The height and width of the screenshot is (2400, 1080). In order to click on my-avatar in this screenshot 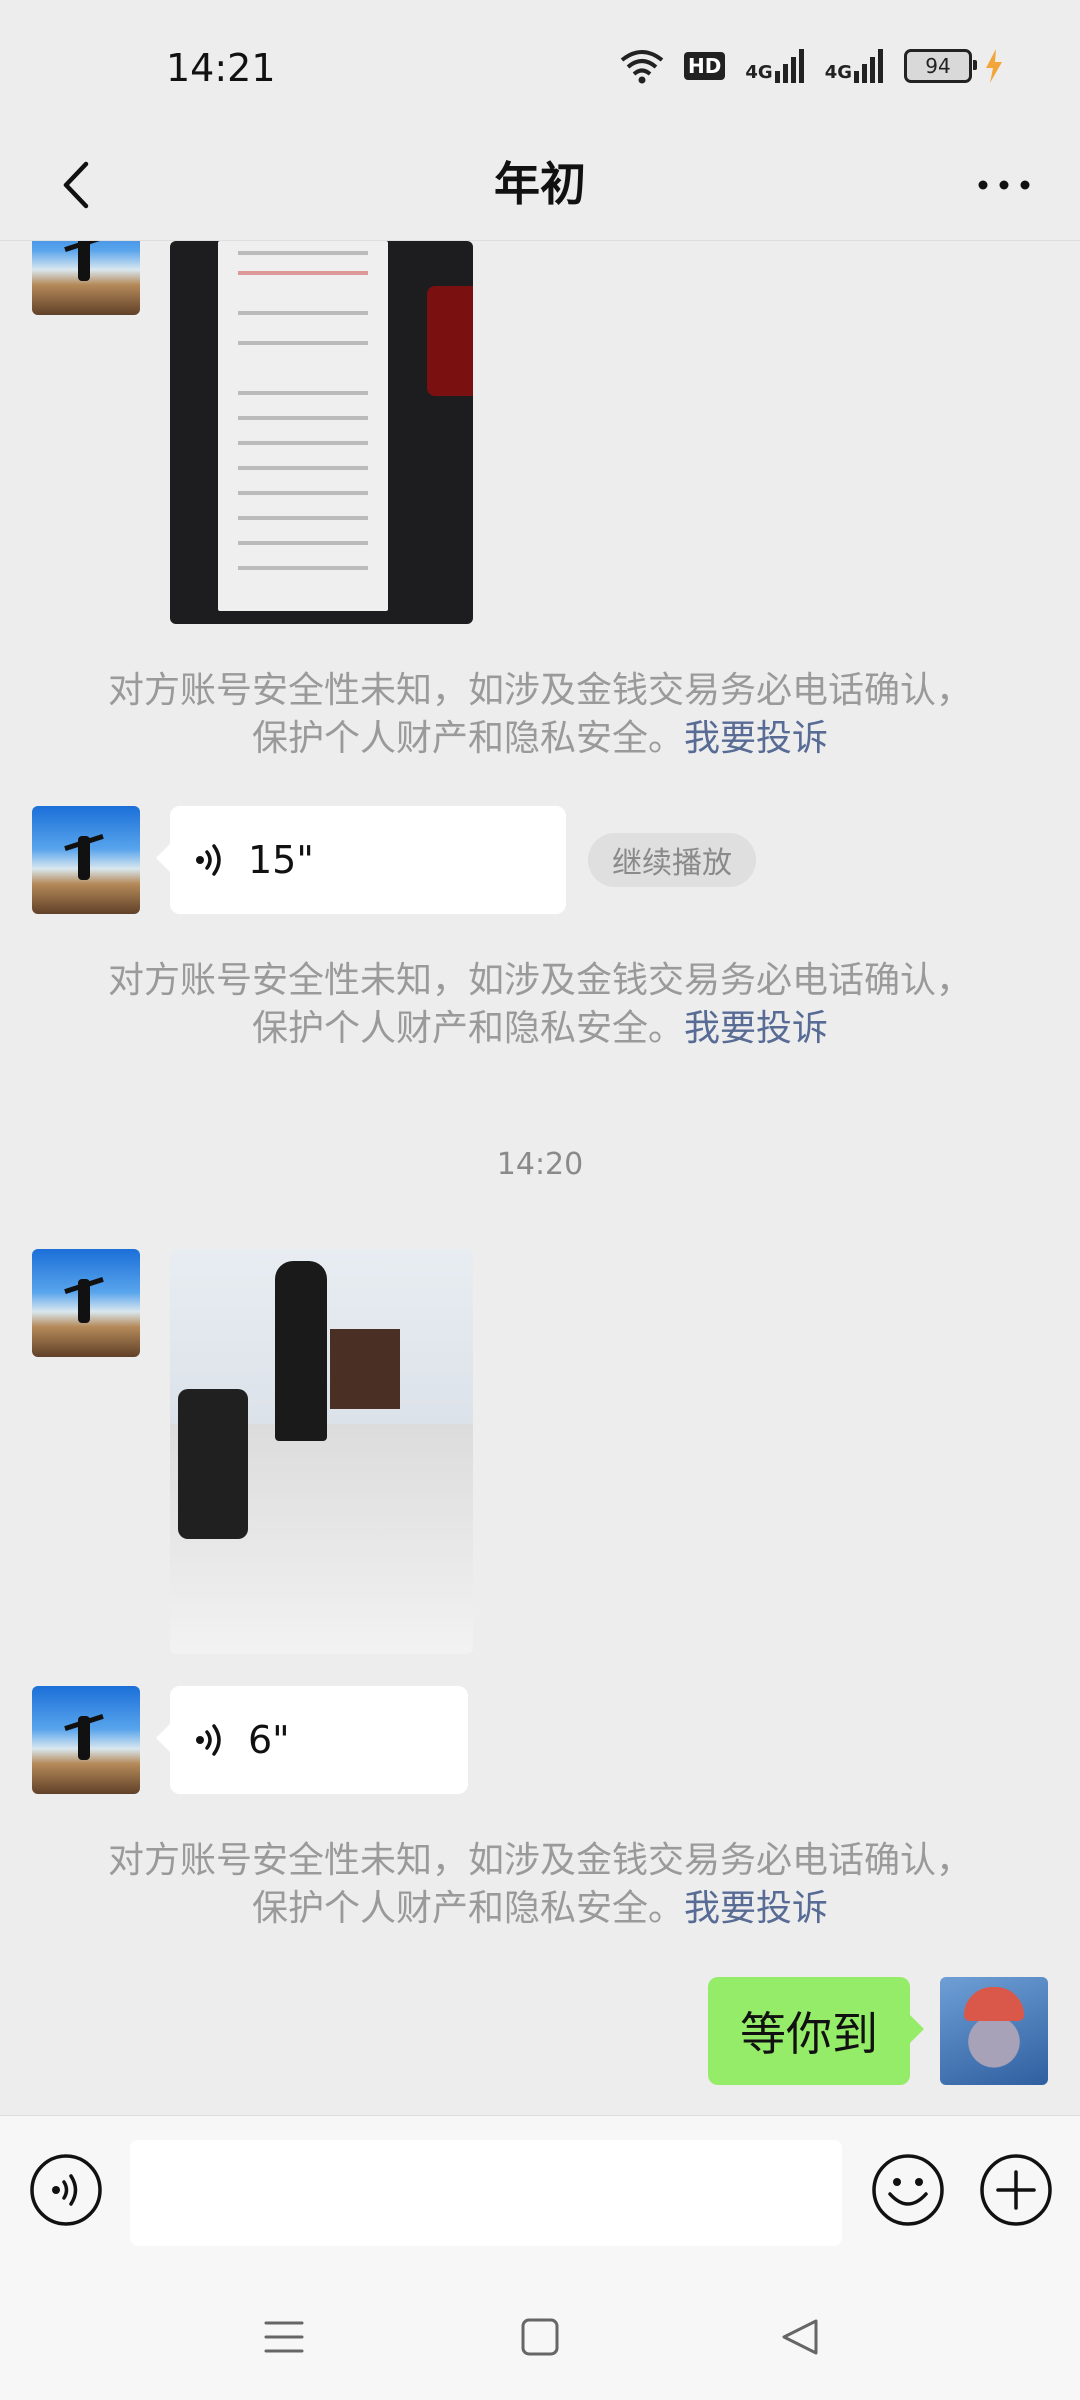, I will do `click(994, 2031)`.